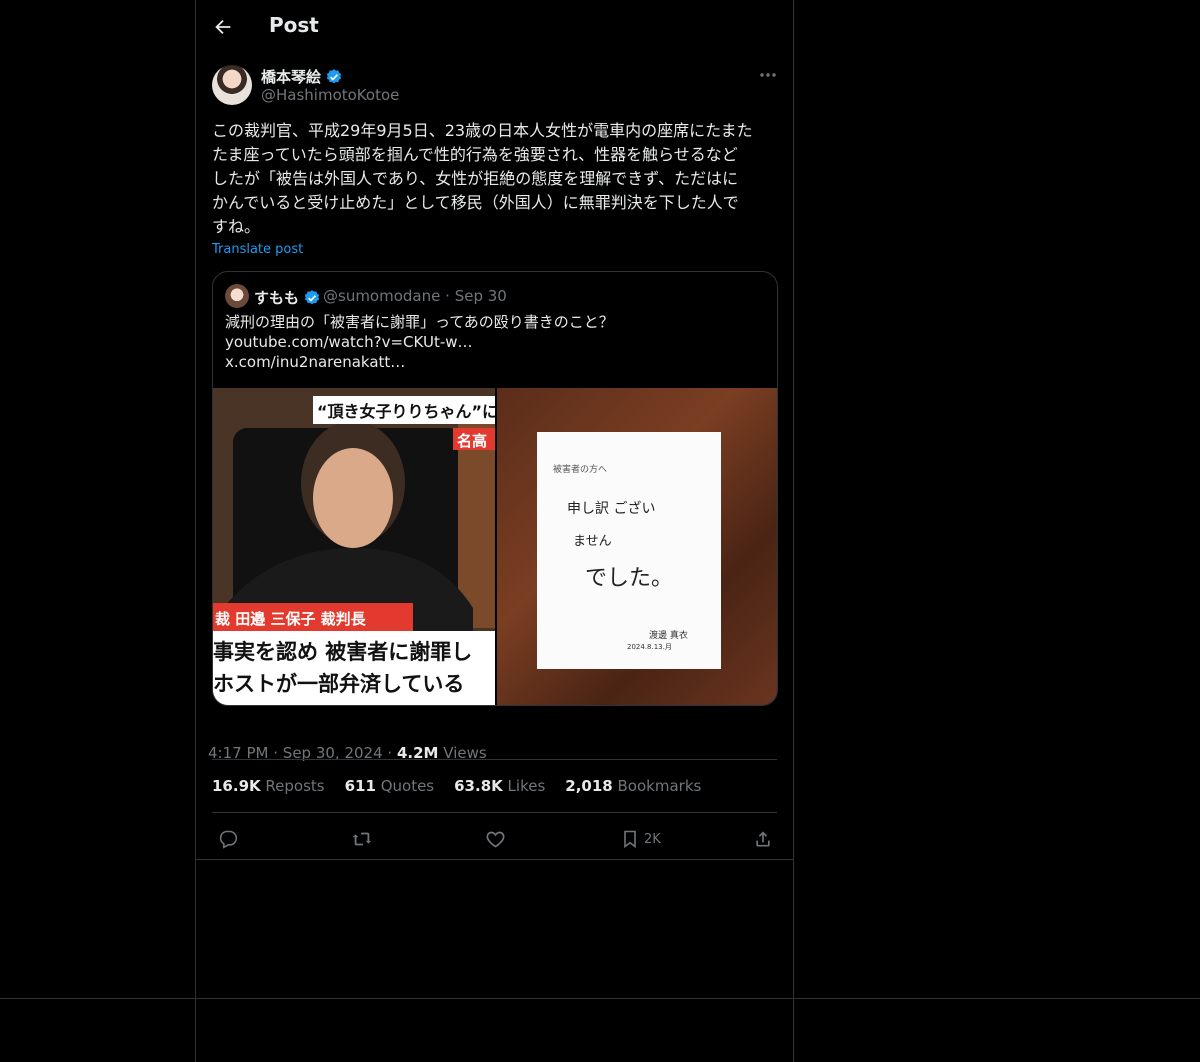 The image size is (1200, 1062). Describe the element at coordinates (339, 684) in the screenshot. I see `caption-line-2: ホストが一部弁済している` at that location.